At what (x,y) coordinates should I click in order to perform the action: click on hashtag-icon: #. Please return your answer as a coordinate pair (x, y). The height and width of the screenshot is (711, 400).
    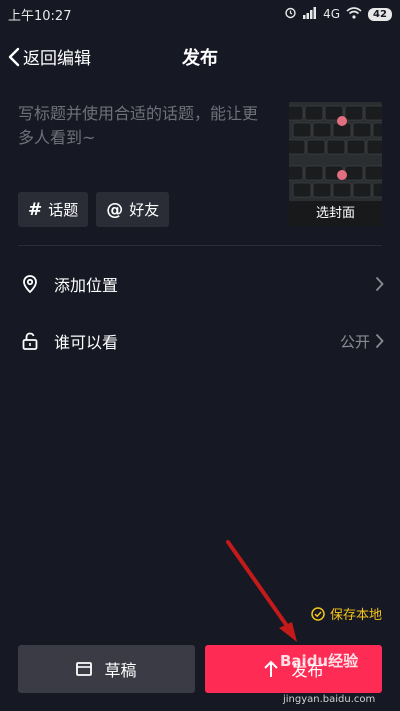
    Looking at the image, I should click on (35, 209).